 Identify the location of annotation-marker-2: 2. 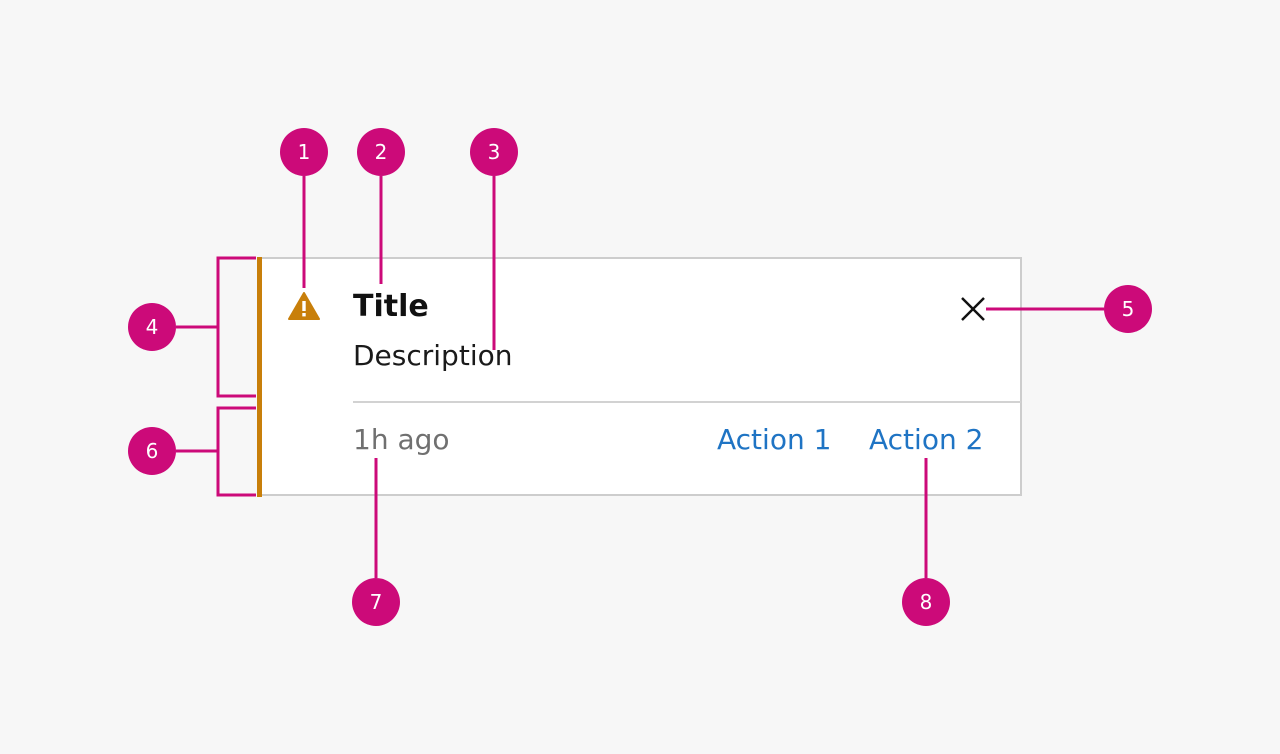
(381, 152).